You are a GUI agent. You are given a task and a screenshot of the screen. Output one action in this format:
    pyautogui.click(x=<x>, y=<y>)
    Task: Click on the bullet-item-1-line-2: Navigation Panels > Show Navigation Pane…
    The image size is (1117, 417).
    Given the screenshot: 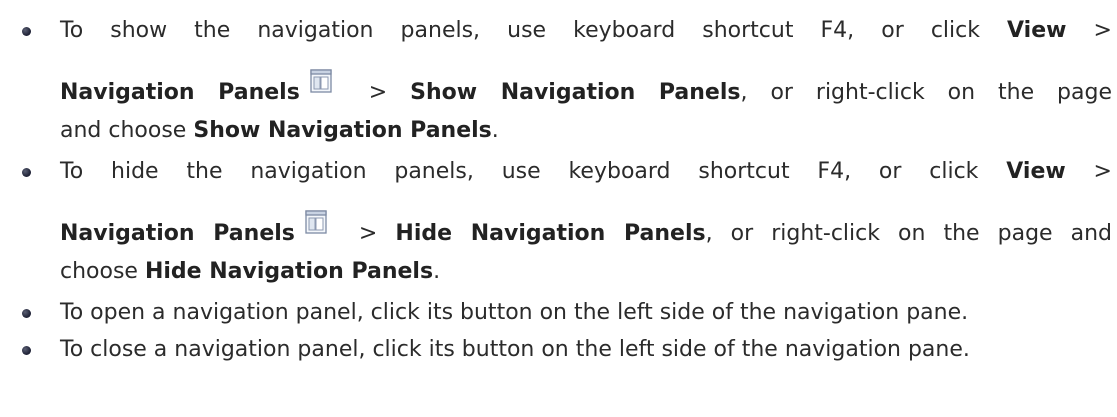 What is the action you would take?
    pyautogui.click(x=586, y=88)
    